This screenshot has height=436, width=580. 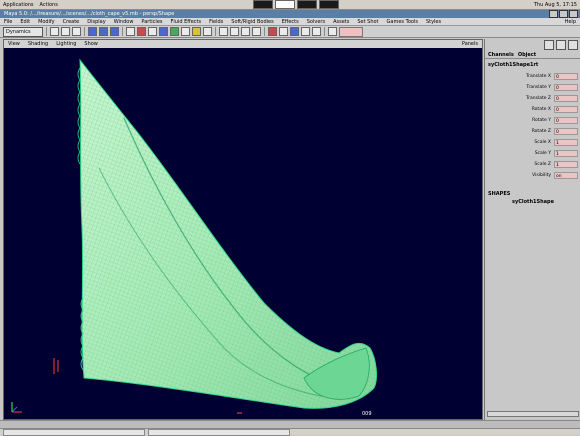 What do you see at coordinates (283, 31) in the screenshot?
I see `render-view-icon` at bounding box center [283, 31].